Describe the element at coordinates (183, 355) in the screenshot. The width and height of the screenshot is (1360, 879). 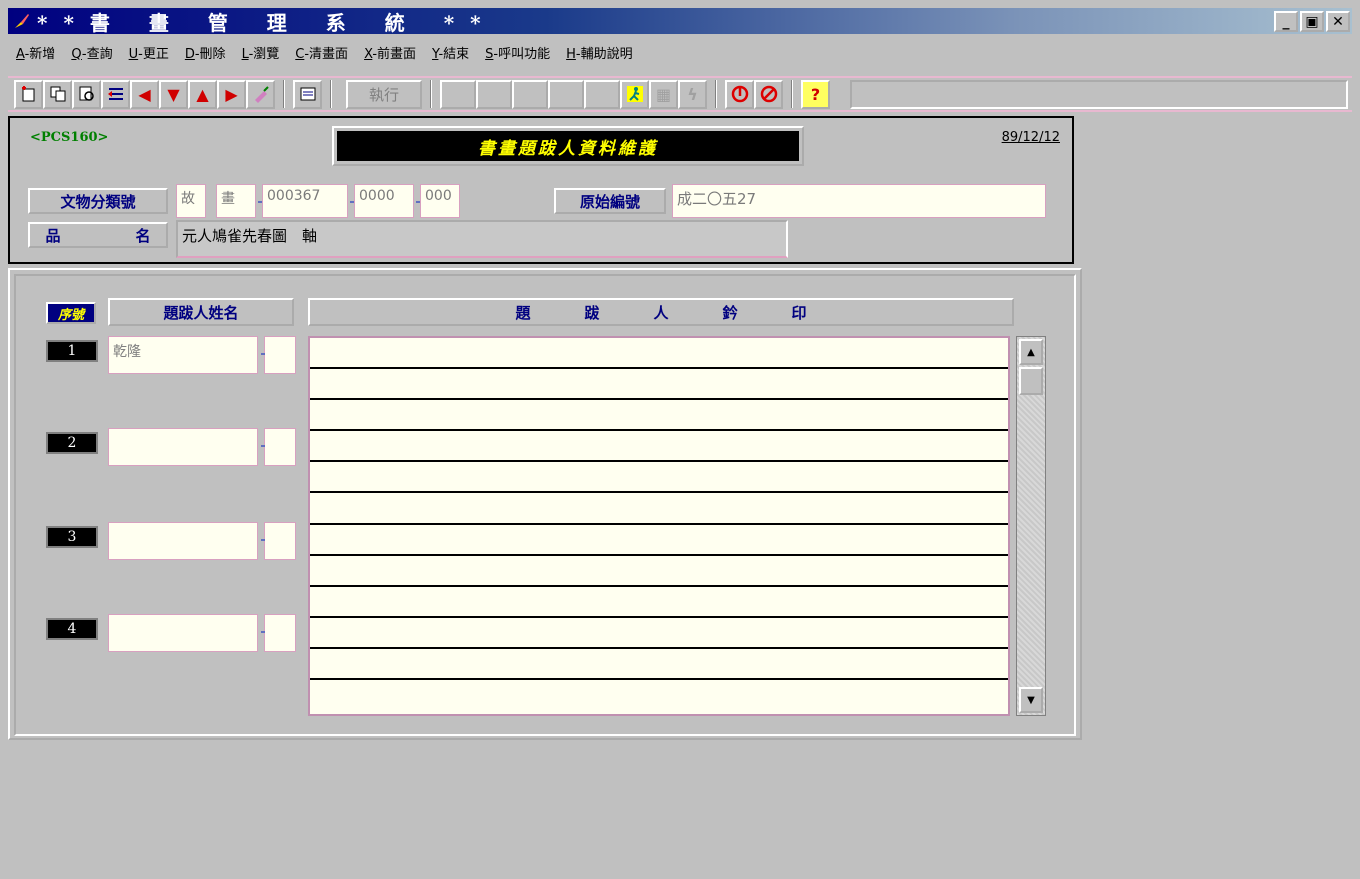
I see `inscriber-name-field: 乾隆` at that location.